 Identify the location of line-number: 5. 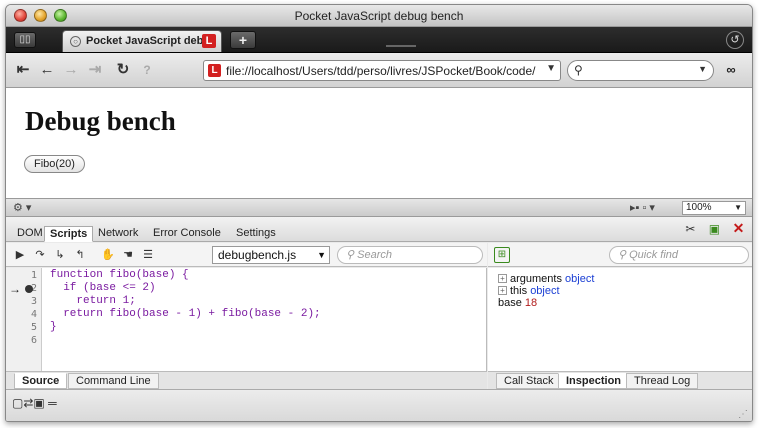
(33, 327).